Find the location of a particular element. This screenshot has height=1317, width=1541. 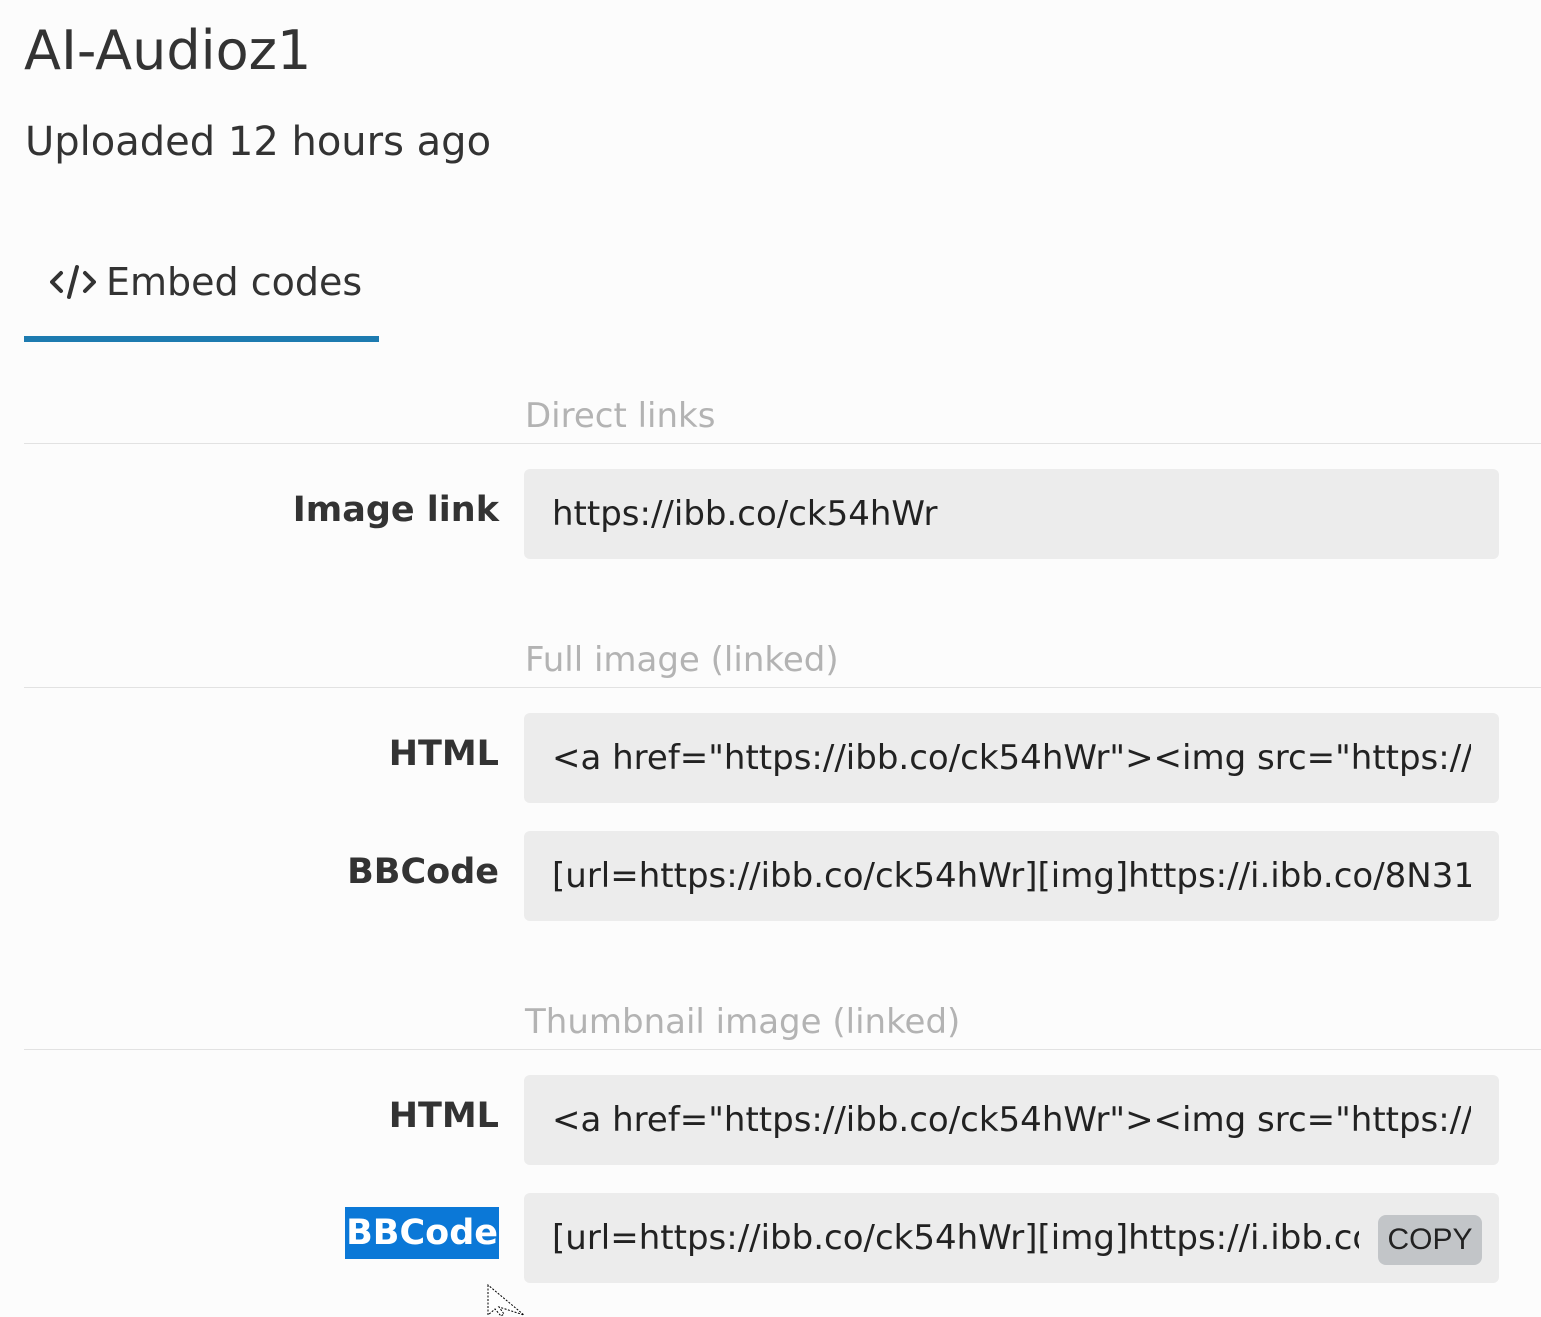

section-header-direct-links: Direct links is located at coordinates (782, 413).